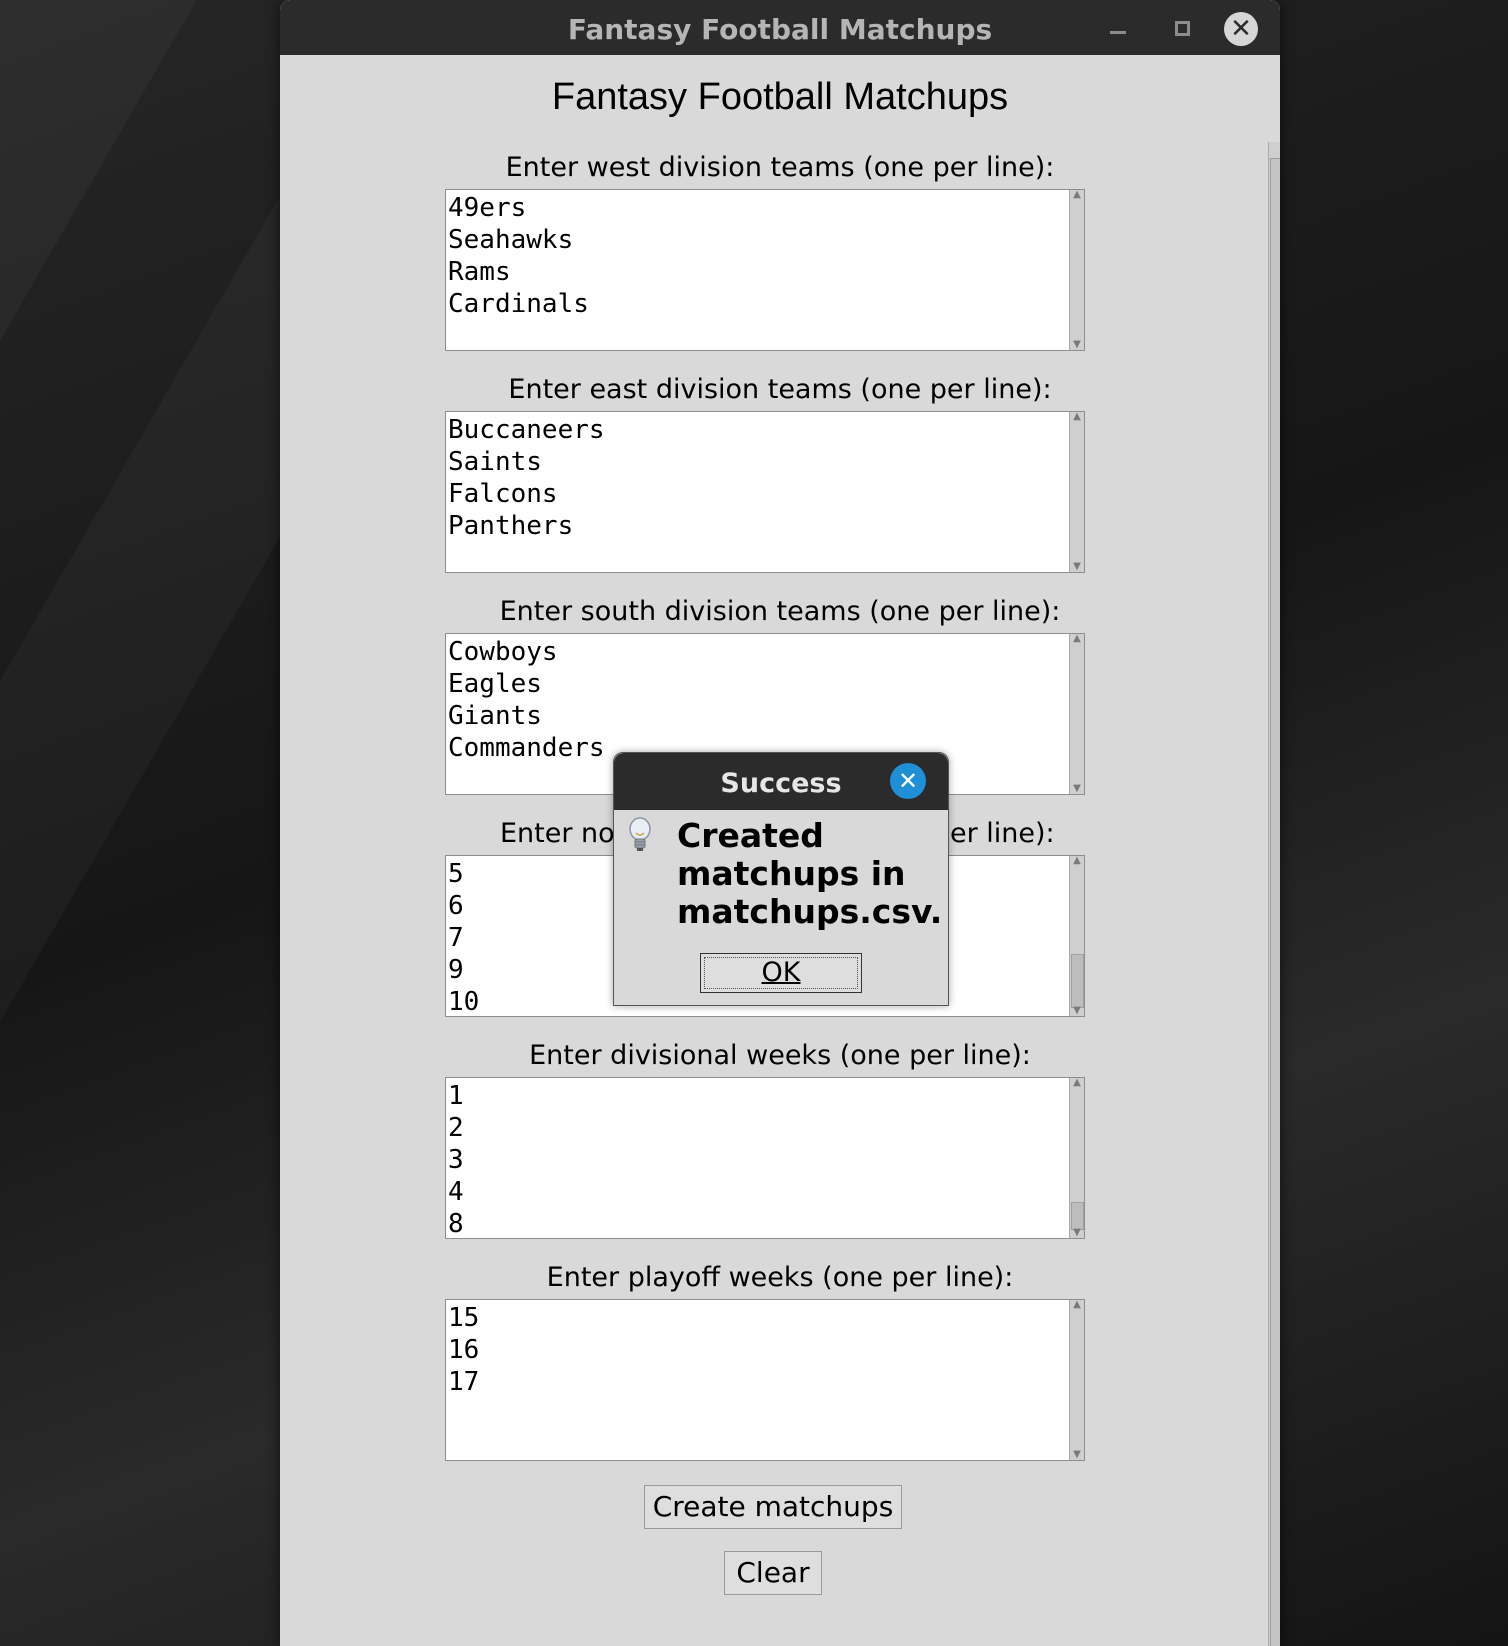  What do you see at coordinates (780, 1055) in the screenshot?
I see `divisional-weeks-label: Enter divisional weeks (one per line):` at bounding box center [780, 1055].